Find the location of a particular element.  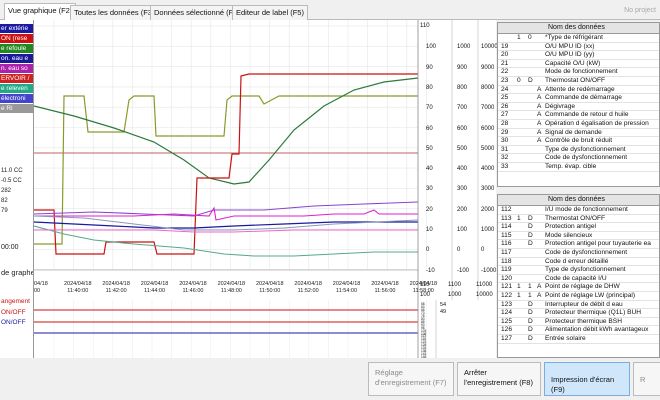

axis-tick-label: 6000 is located at coordinates (488, 128).